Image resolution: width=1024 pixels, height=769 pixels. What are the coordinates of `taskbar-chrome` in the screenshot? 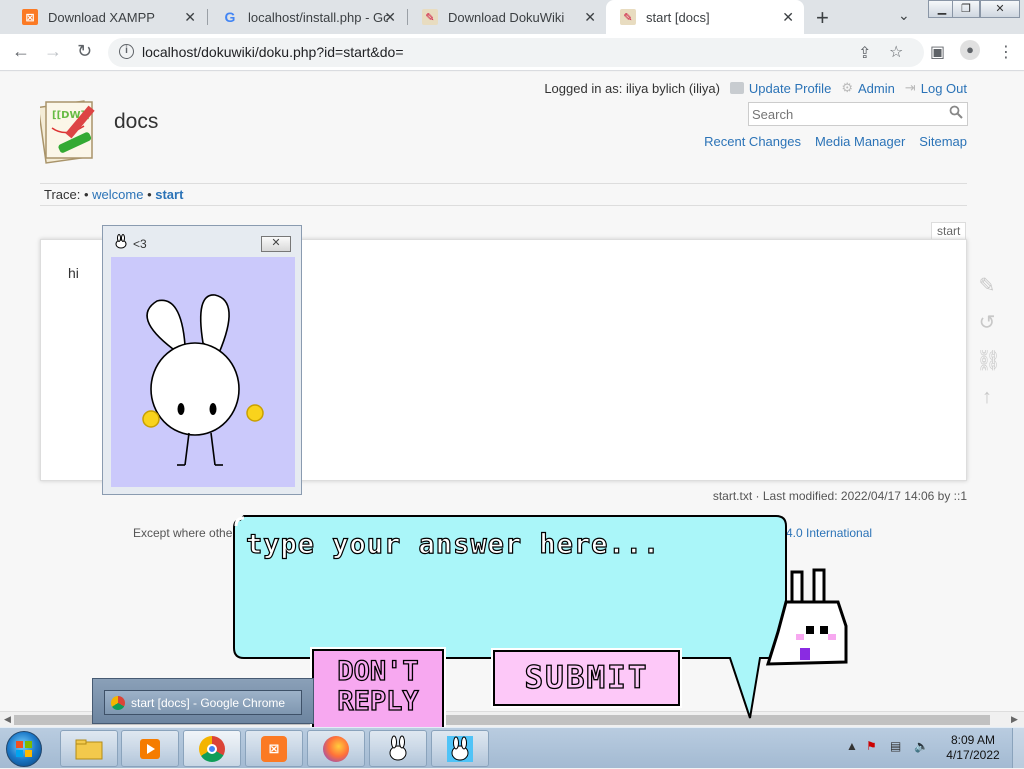 It's located at (212, 748).